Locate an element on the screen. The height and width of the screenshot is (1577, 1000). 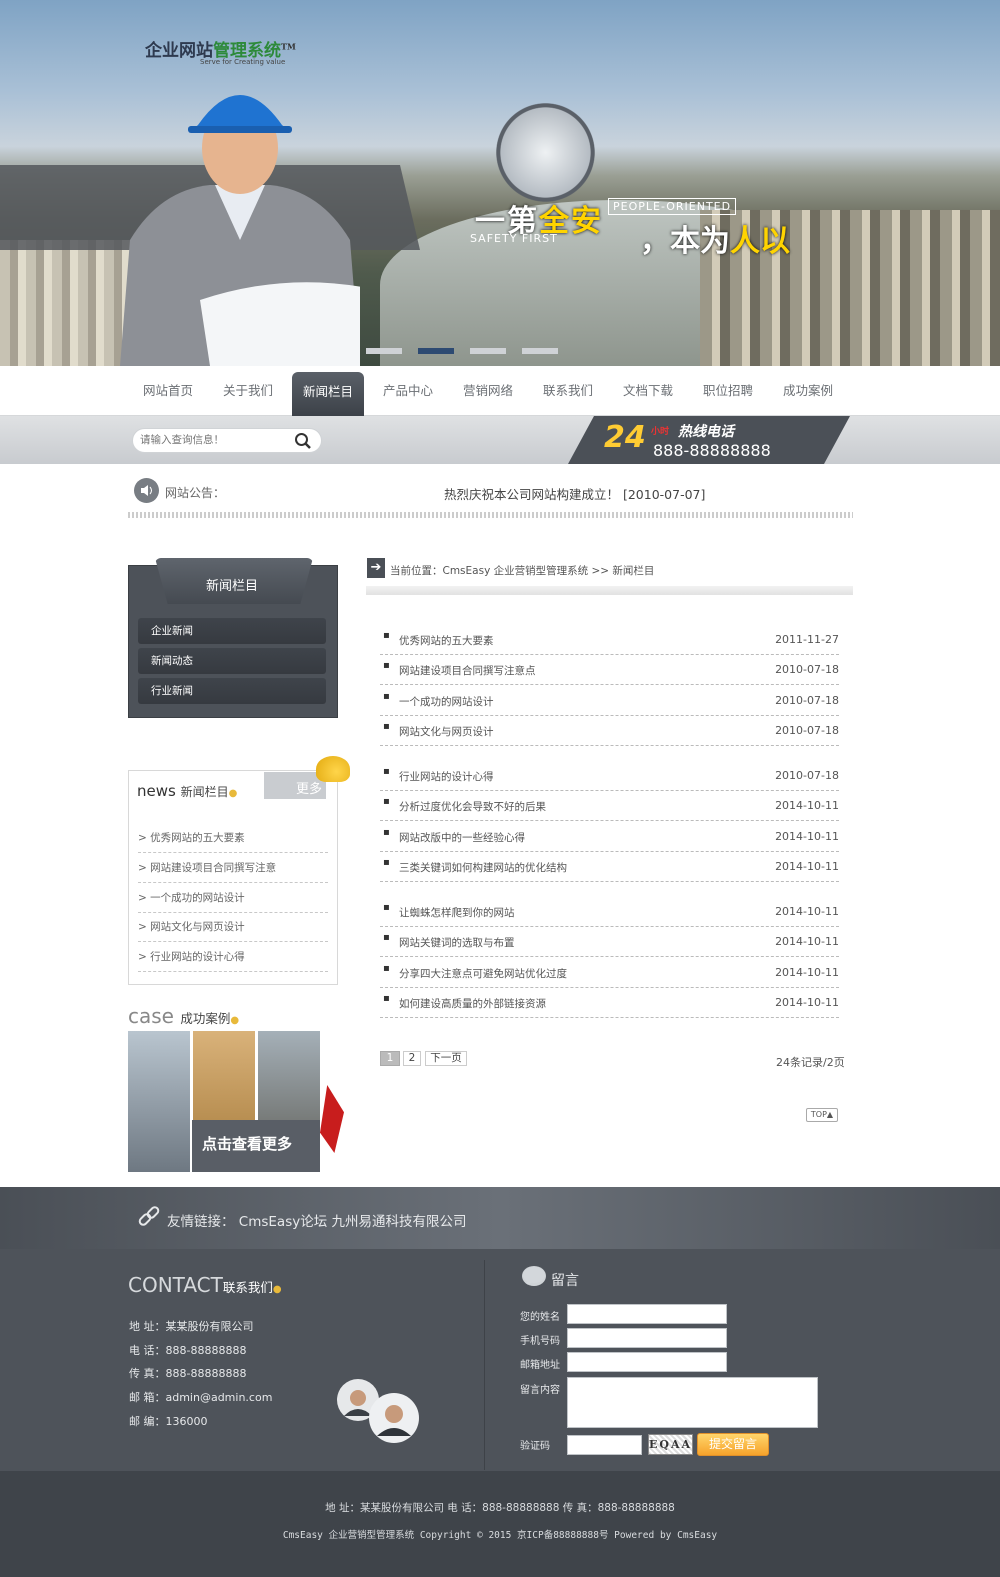
logo-tagline: Serve for Creating value is located at coordinates (243, 62).